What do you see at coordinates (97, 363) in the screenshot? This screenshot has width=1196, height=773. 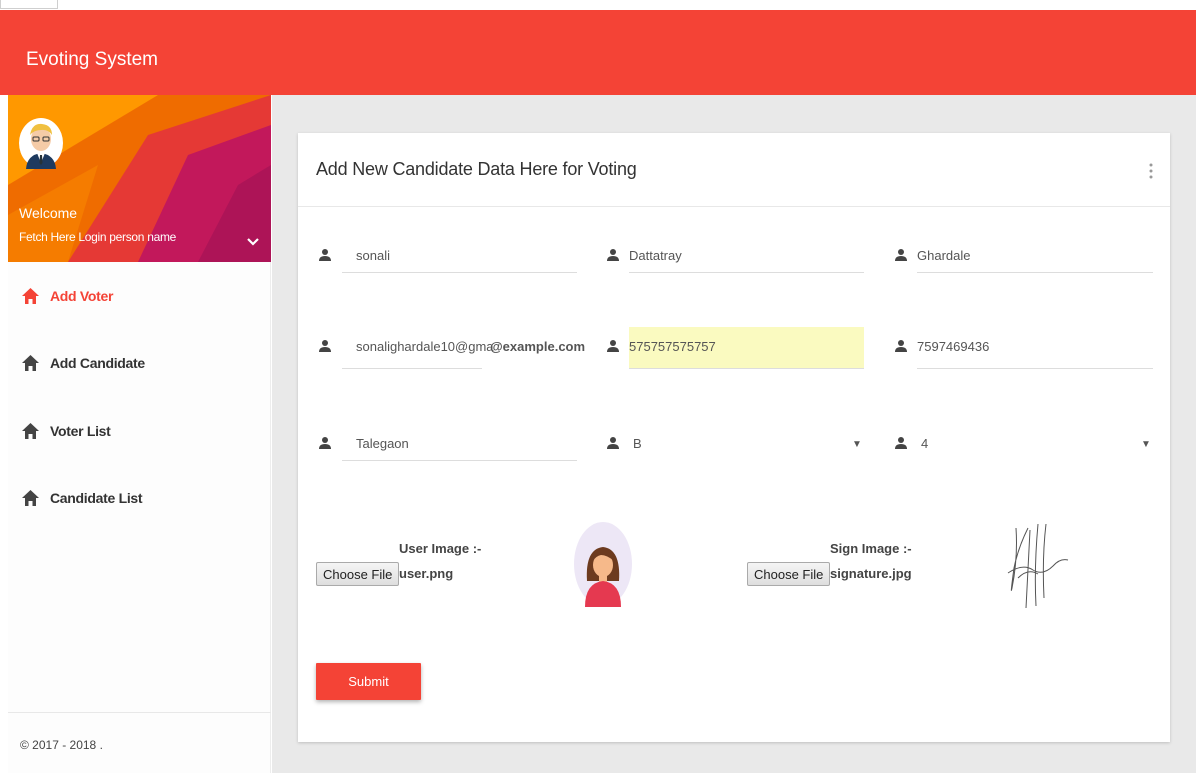 I see `sidebar-item-label: Add Candidate` at bounding box center [97, 363].